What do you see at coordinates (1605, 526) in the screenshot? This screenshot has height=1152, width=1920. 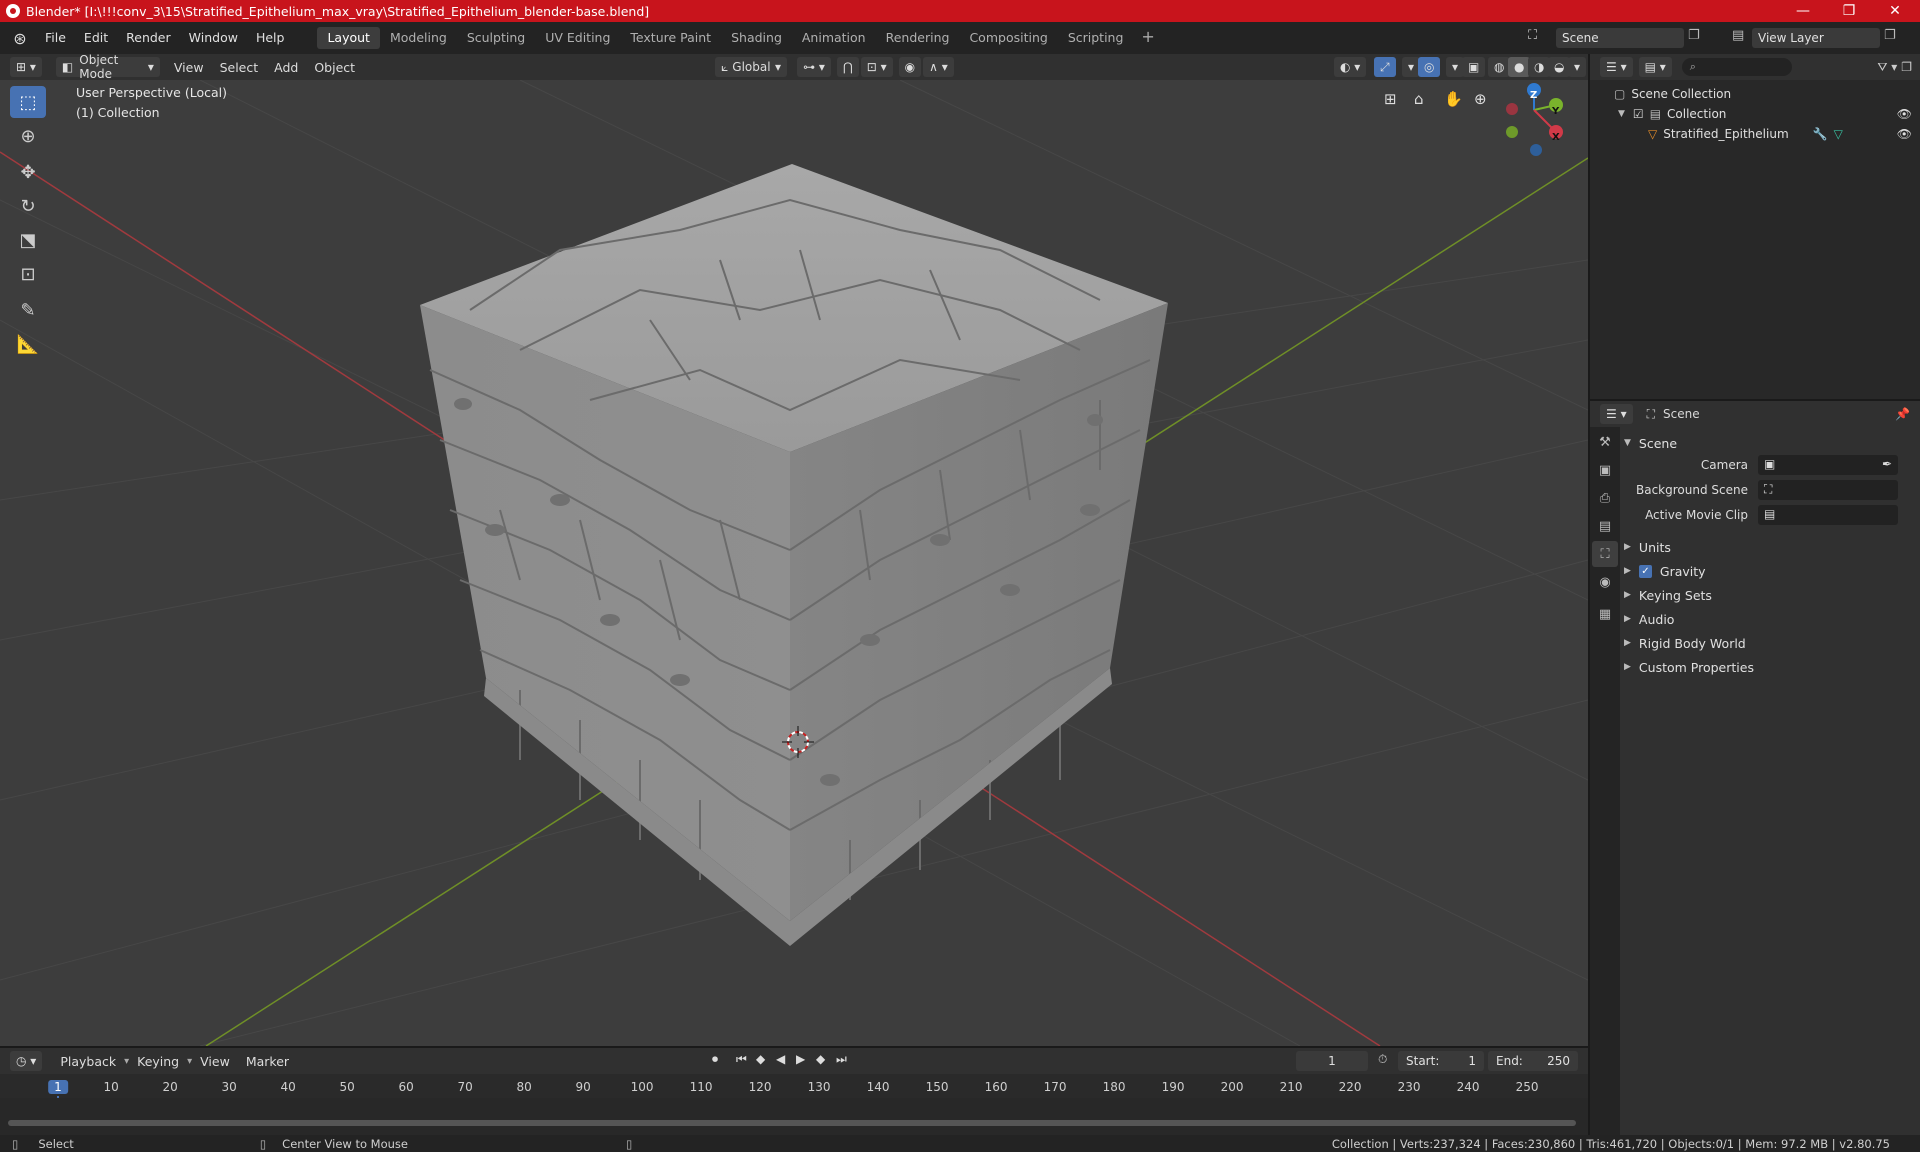 I see `view-layer-tab-icon: ▤` at bounding box center [1605, 526].